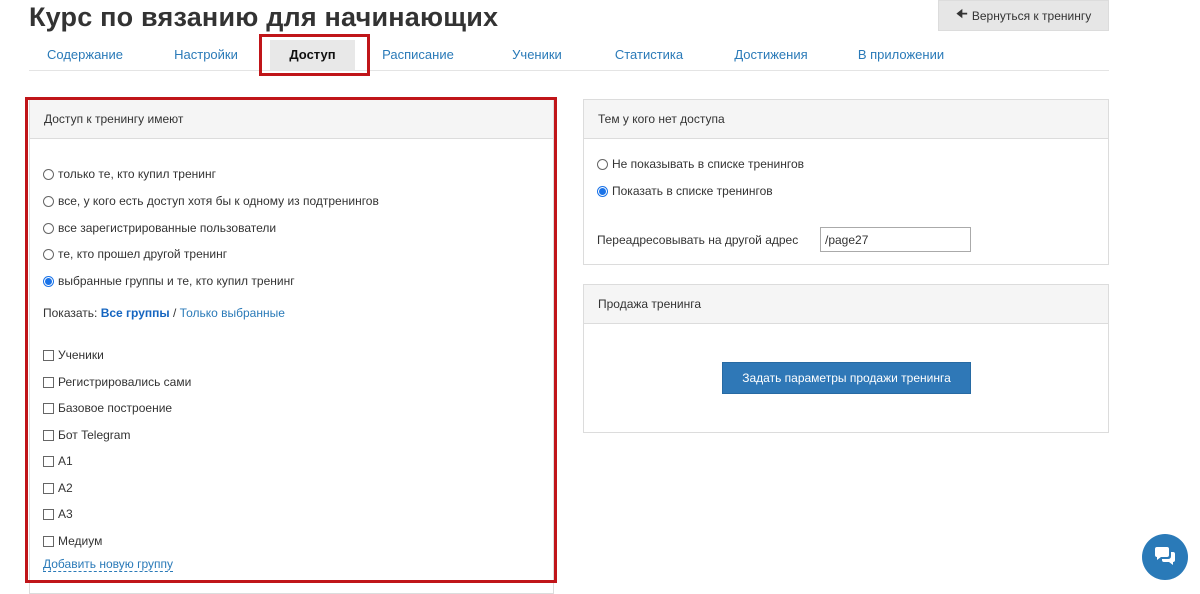 This screenshot has height=594, width=1200. Describe the element at coordinates (125, 382) in the screenshot. I see `group-label: Регистрировались сами` at that location.